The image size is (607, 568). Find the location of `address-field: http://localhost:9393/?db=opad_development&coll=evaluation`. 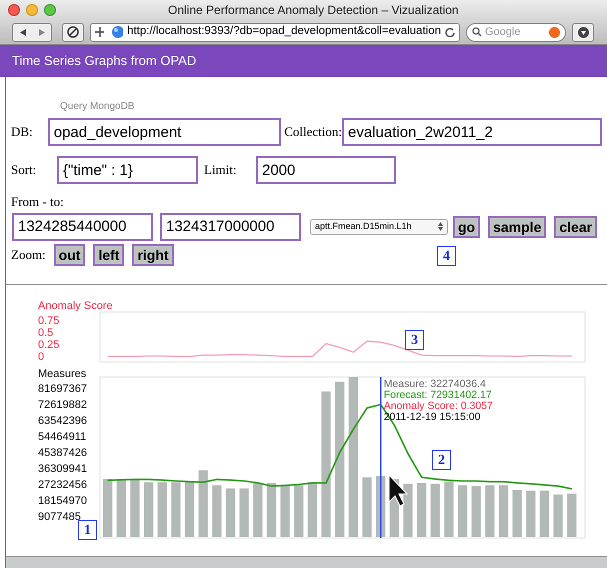

address-field: http://localhost:9393/?db=opad_development&coll=evaluation is located at coordinates (275, 32).